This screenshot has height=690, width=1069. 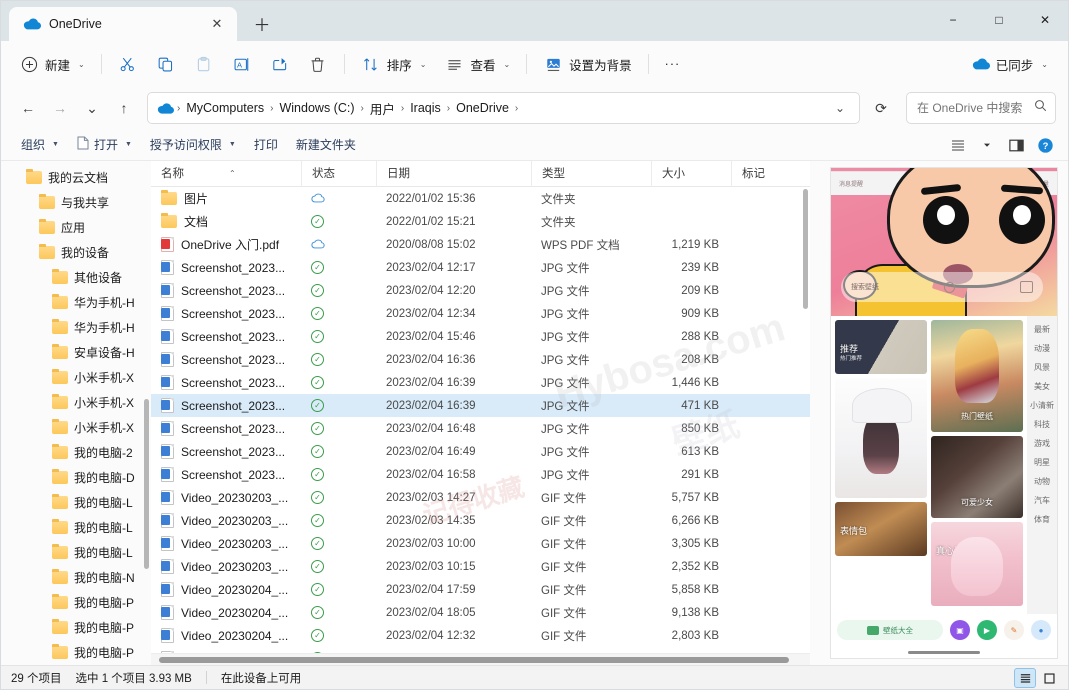 What do you see at coordinates (52, 64) in the screenshot?
I see `new-button: 新建 ⌄` at bounding box center [52, 64].